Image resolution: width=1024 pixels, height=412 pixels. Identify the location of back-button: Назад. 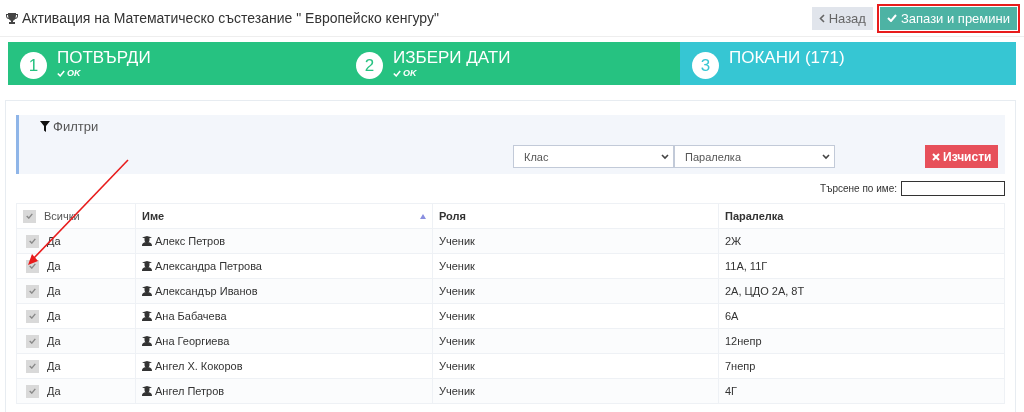
(842, 18).